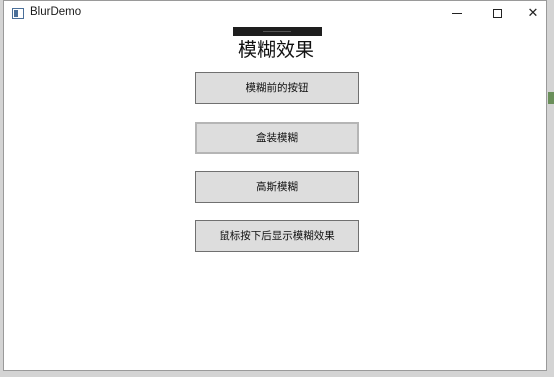  What do you see at coordinates (18, 13) in the screenshot?
I see `app-window-icon` at bounding box center [18, 13].